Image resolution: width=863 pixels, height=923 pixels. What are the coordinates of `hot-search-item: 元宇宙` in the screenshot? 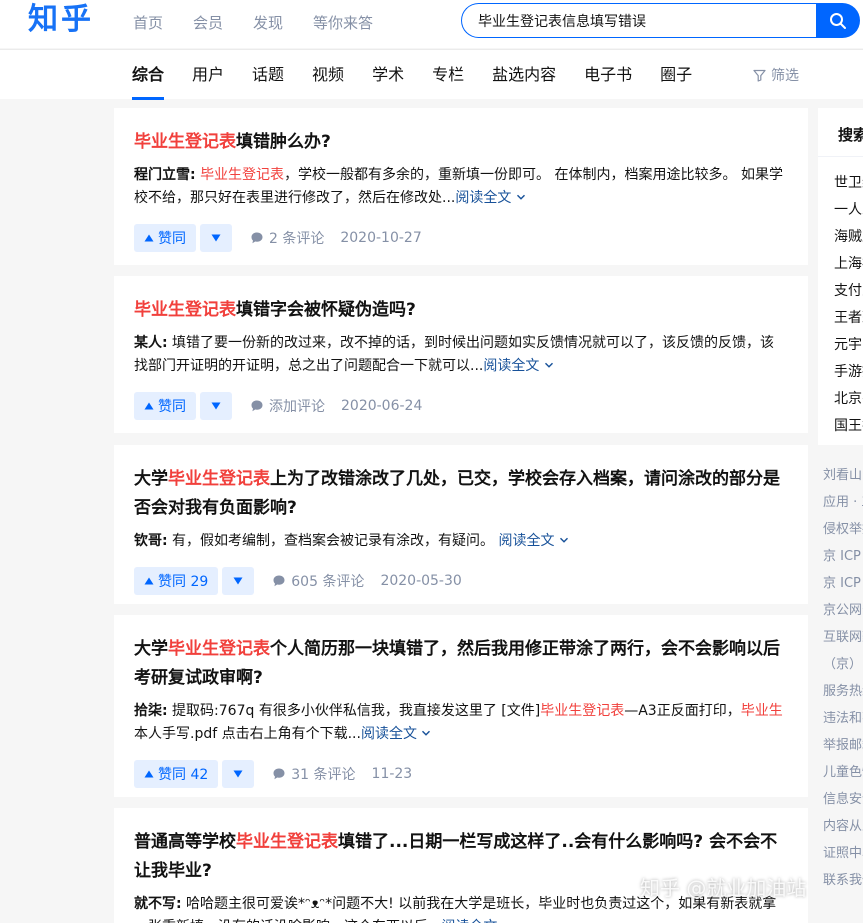 It's located at (848, 345).